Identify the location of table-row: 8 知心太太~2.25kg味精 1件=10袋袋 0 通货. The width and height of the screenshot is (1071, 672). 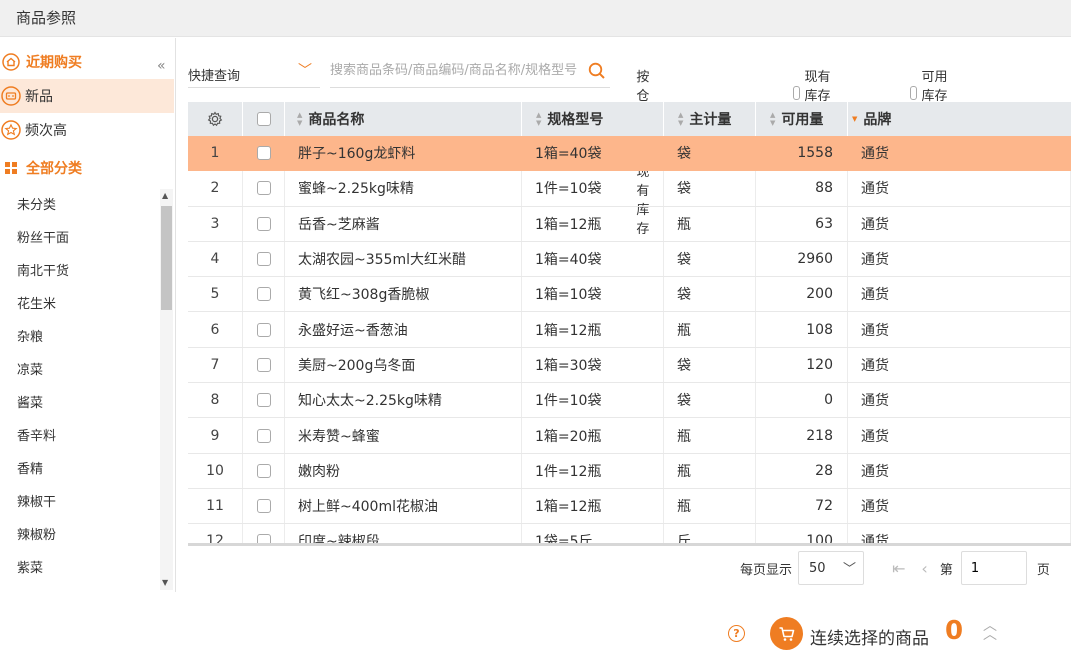
(629, 401).